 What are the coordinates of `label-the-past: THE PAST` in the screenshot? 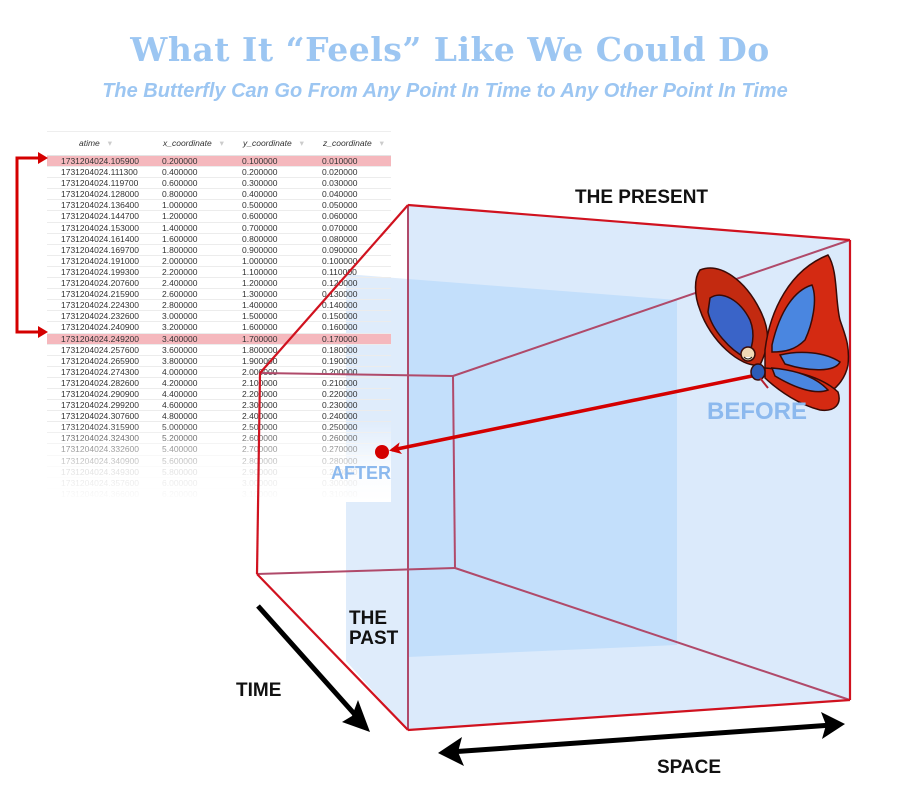 It's located at (373, 629).